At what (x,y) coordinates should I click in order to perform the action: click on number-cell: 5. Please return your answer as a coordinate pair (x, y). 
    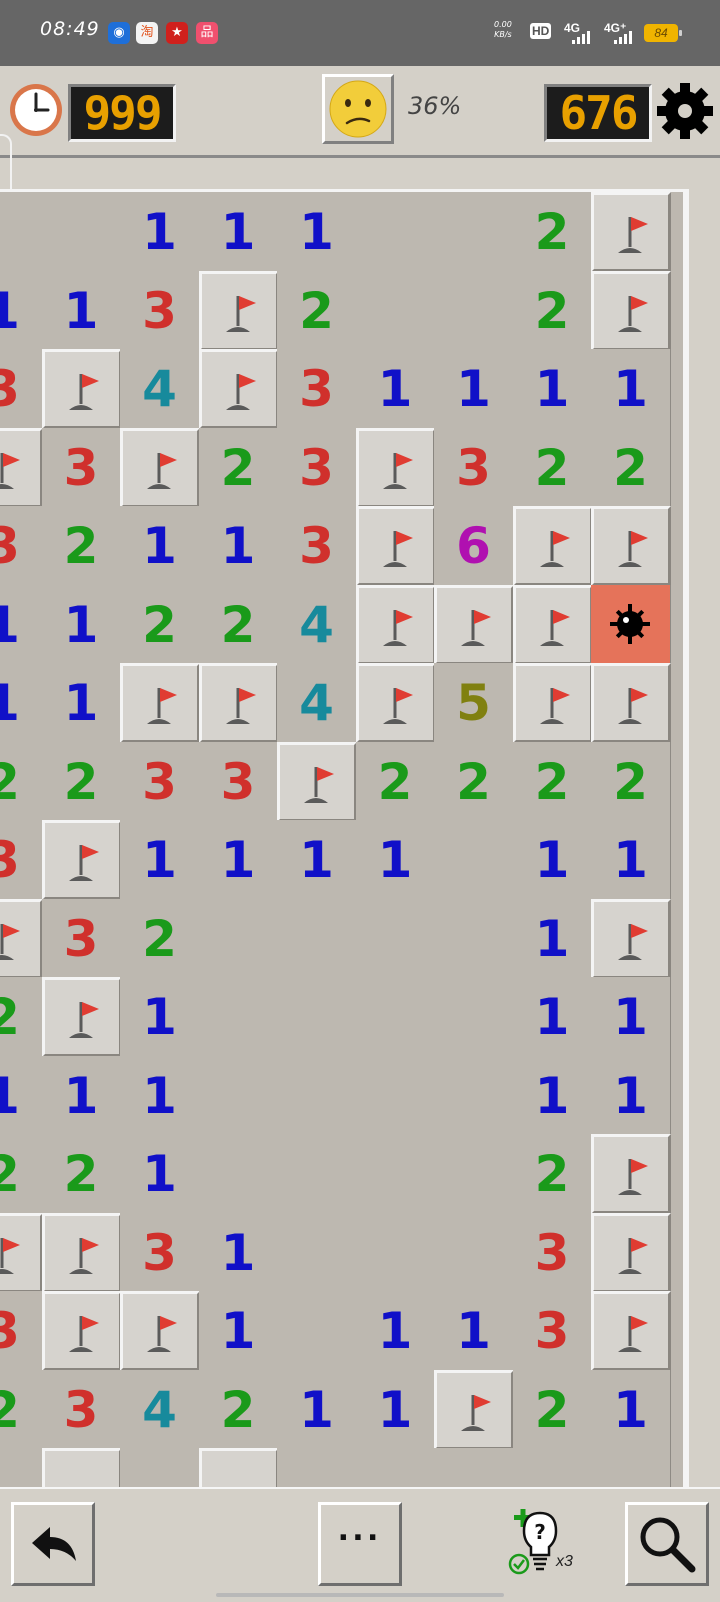
    Looking at the image, I should click on (474, 703).